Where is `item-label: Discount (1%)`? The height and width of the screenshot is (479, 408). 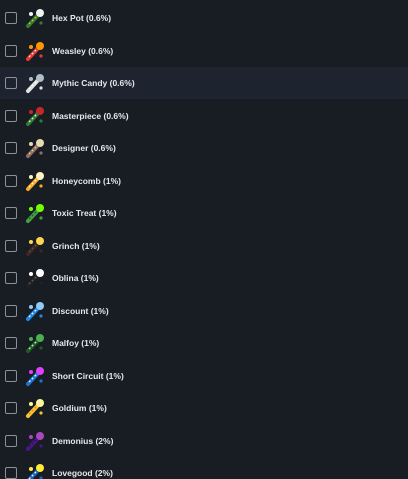
item-label: Discount (1%) is located at coordinates (80, 310).